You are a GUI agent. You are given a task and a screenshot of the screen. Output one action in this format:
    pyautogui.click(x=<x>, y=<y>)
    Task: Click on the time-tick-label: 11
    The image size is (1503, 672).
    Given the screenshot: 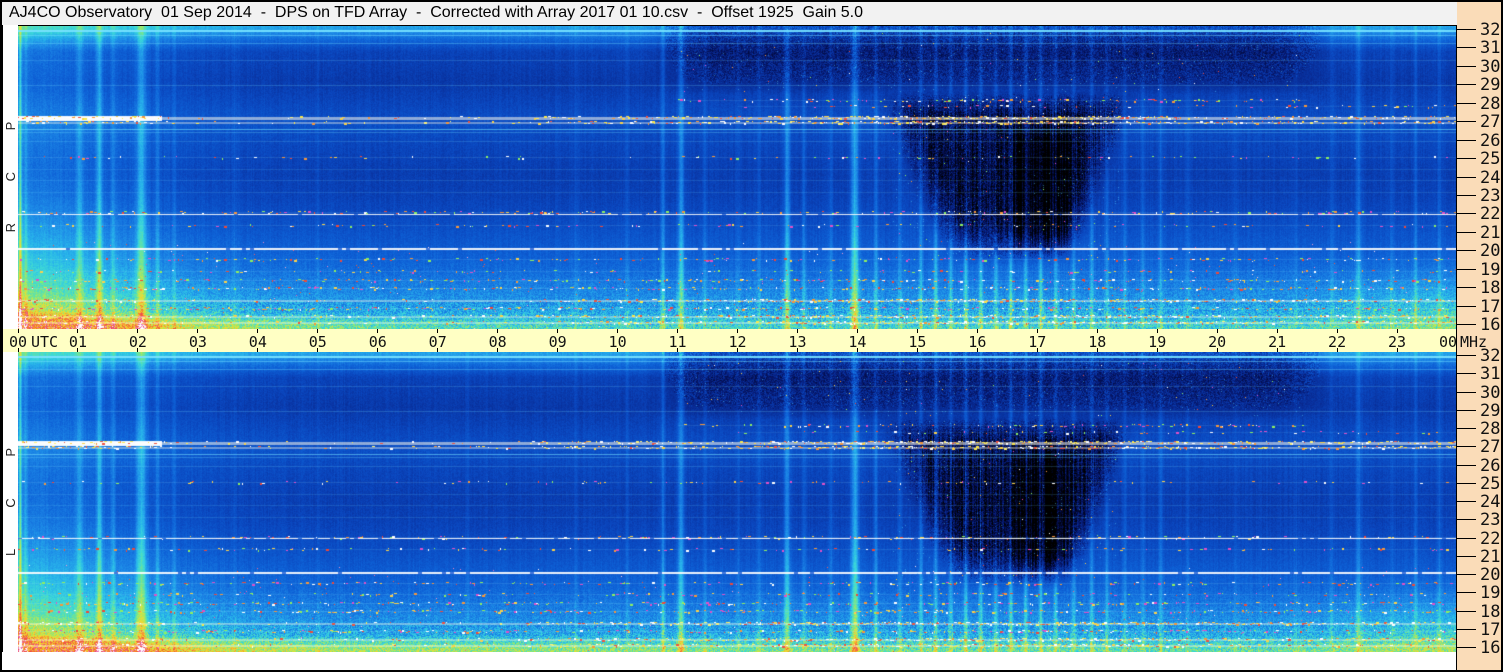 What is the action you would take?
    pyautogui.click(x=677, y=342)
    